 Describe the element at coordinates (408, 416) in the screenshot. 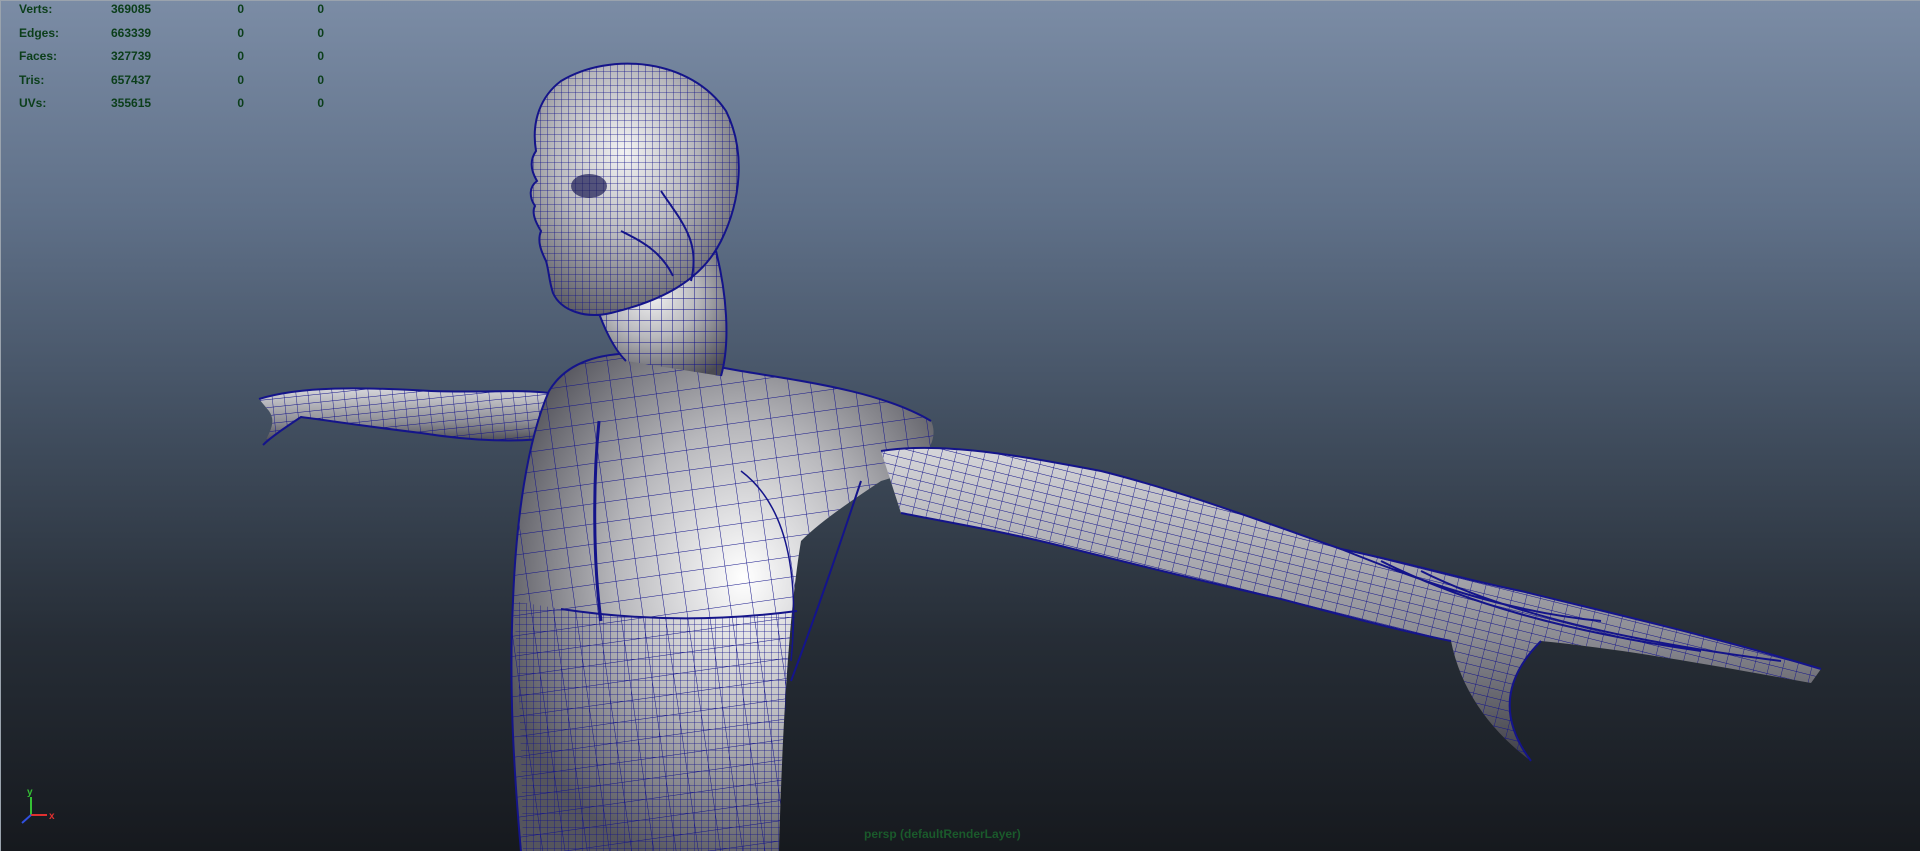

I see `left-arm-mesh` at that location.